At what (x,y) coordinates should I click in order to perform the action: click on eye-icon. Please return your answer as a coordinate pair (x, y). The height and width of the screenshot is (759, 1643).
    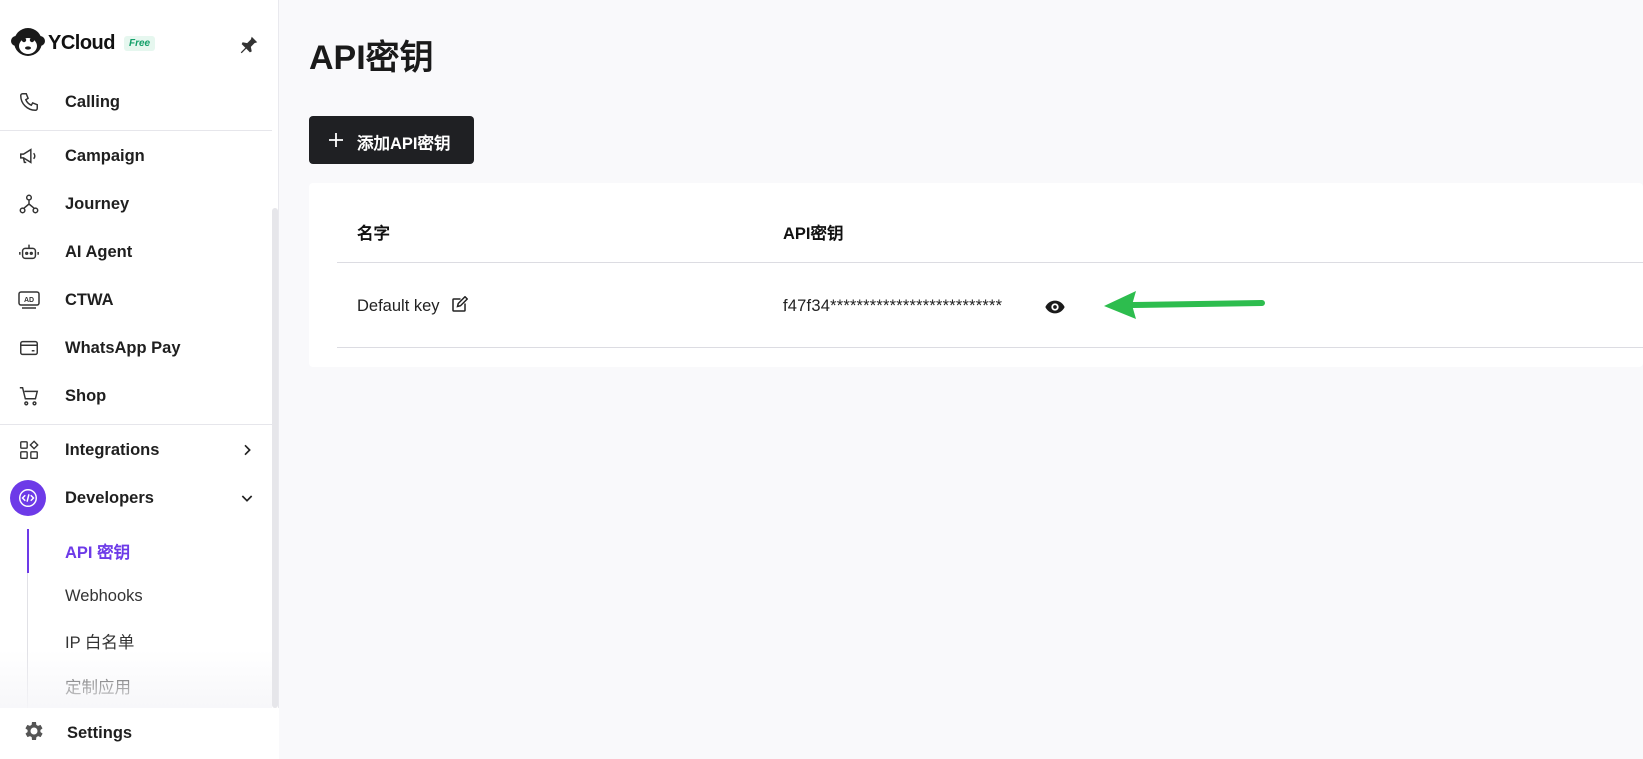
    Looking at the image, I should click on (1055, 307).